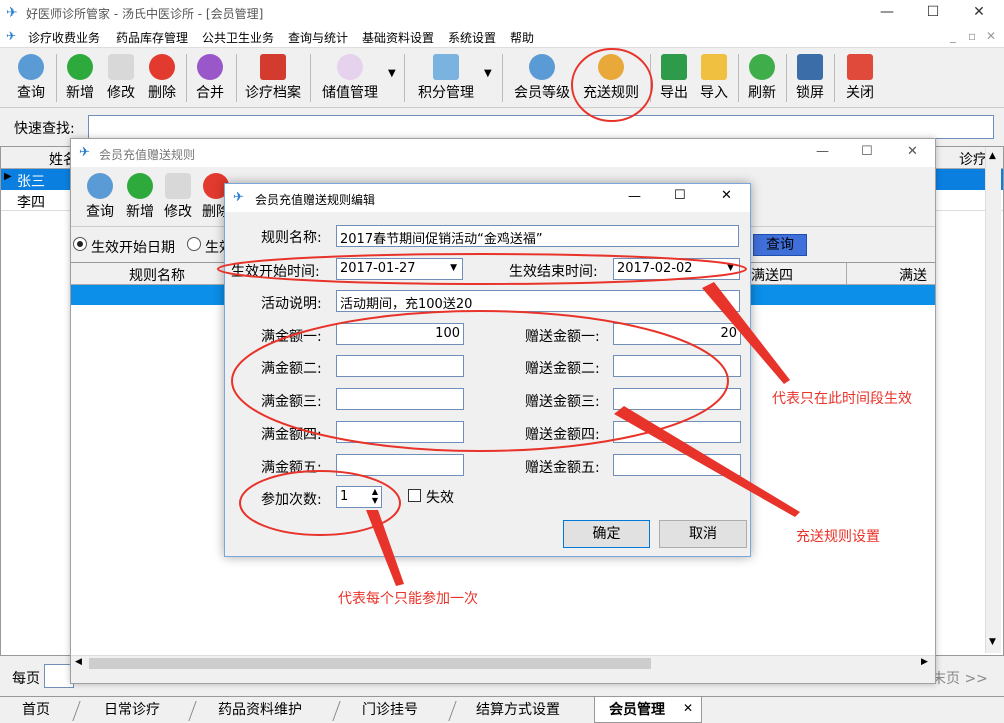 The image size is (1004, 723). What do you see at coordinates (612, 85) in the screenshot?
I see `annotation-circle-rule-button` at bounding box center [612, 85].